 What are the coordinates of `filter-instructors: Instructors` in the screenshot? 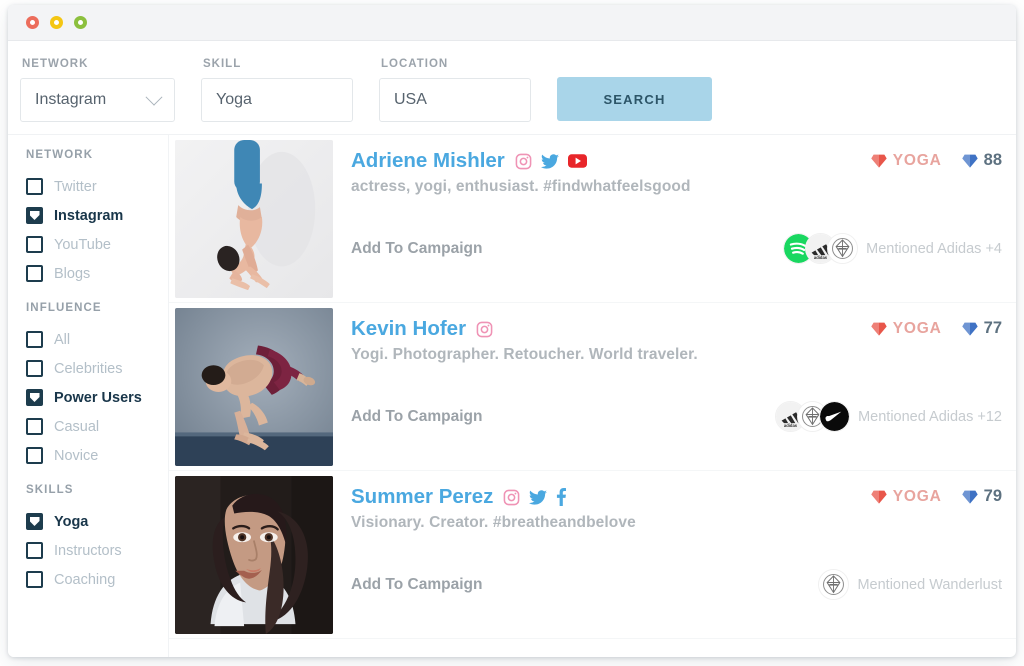 It's located at (97, 550).